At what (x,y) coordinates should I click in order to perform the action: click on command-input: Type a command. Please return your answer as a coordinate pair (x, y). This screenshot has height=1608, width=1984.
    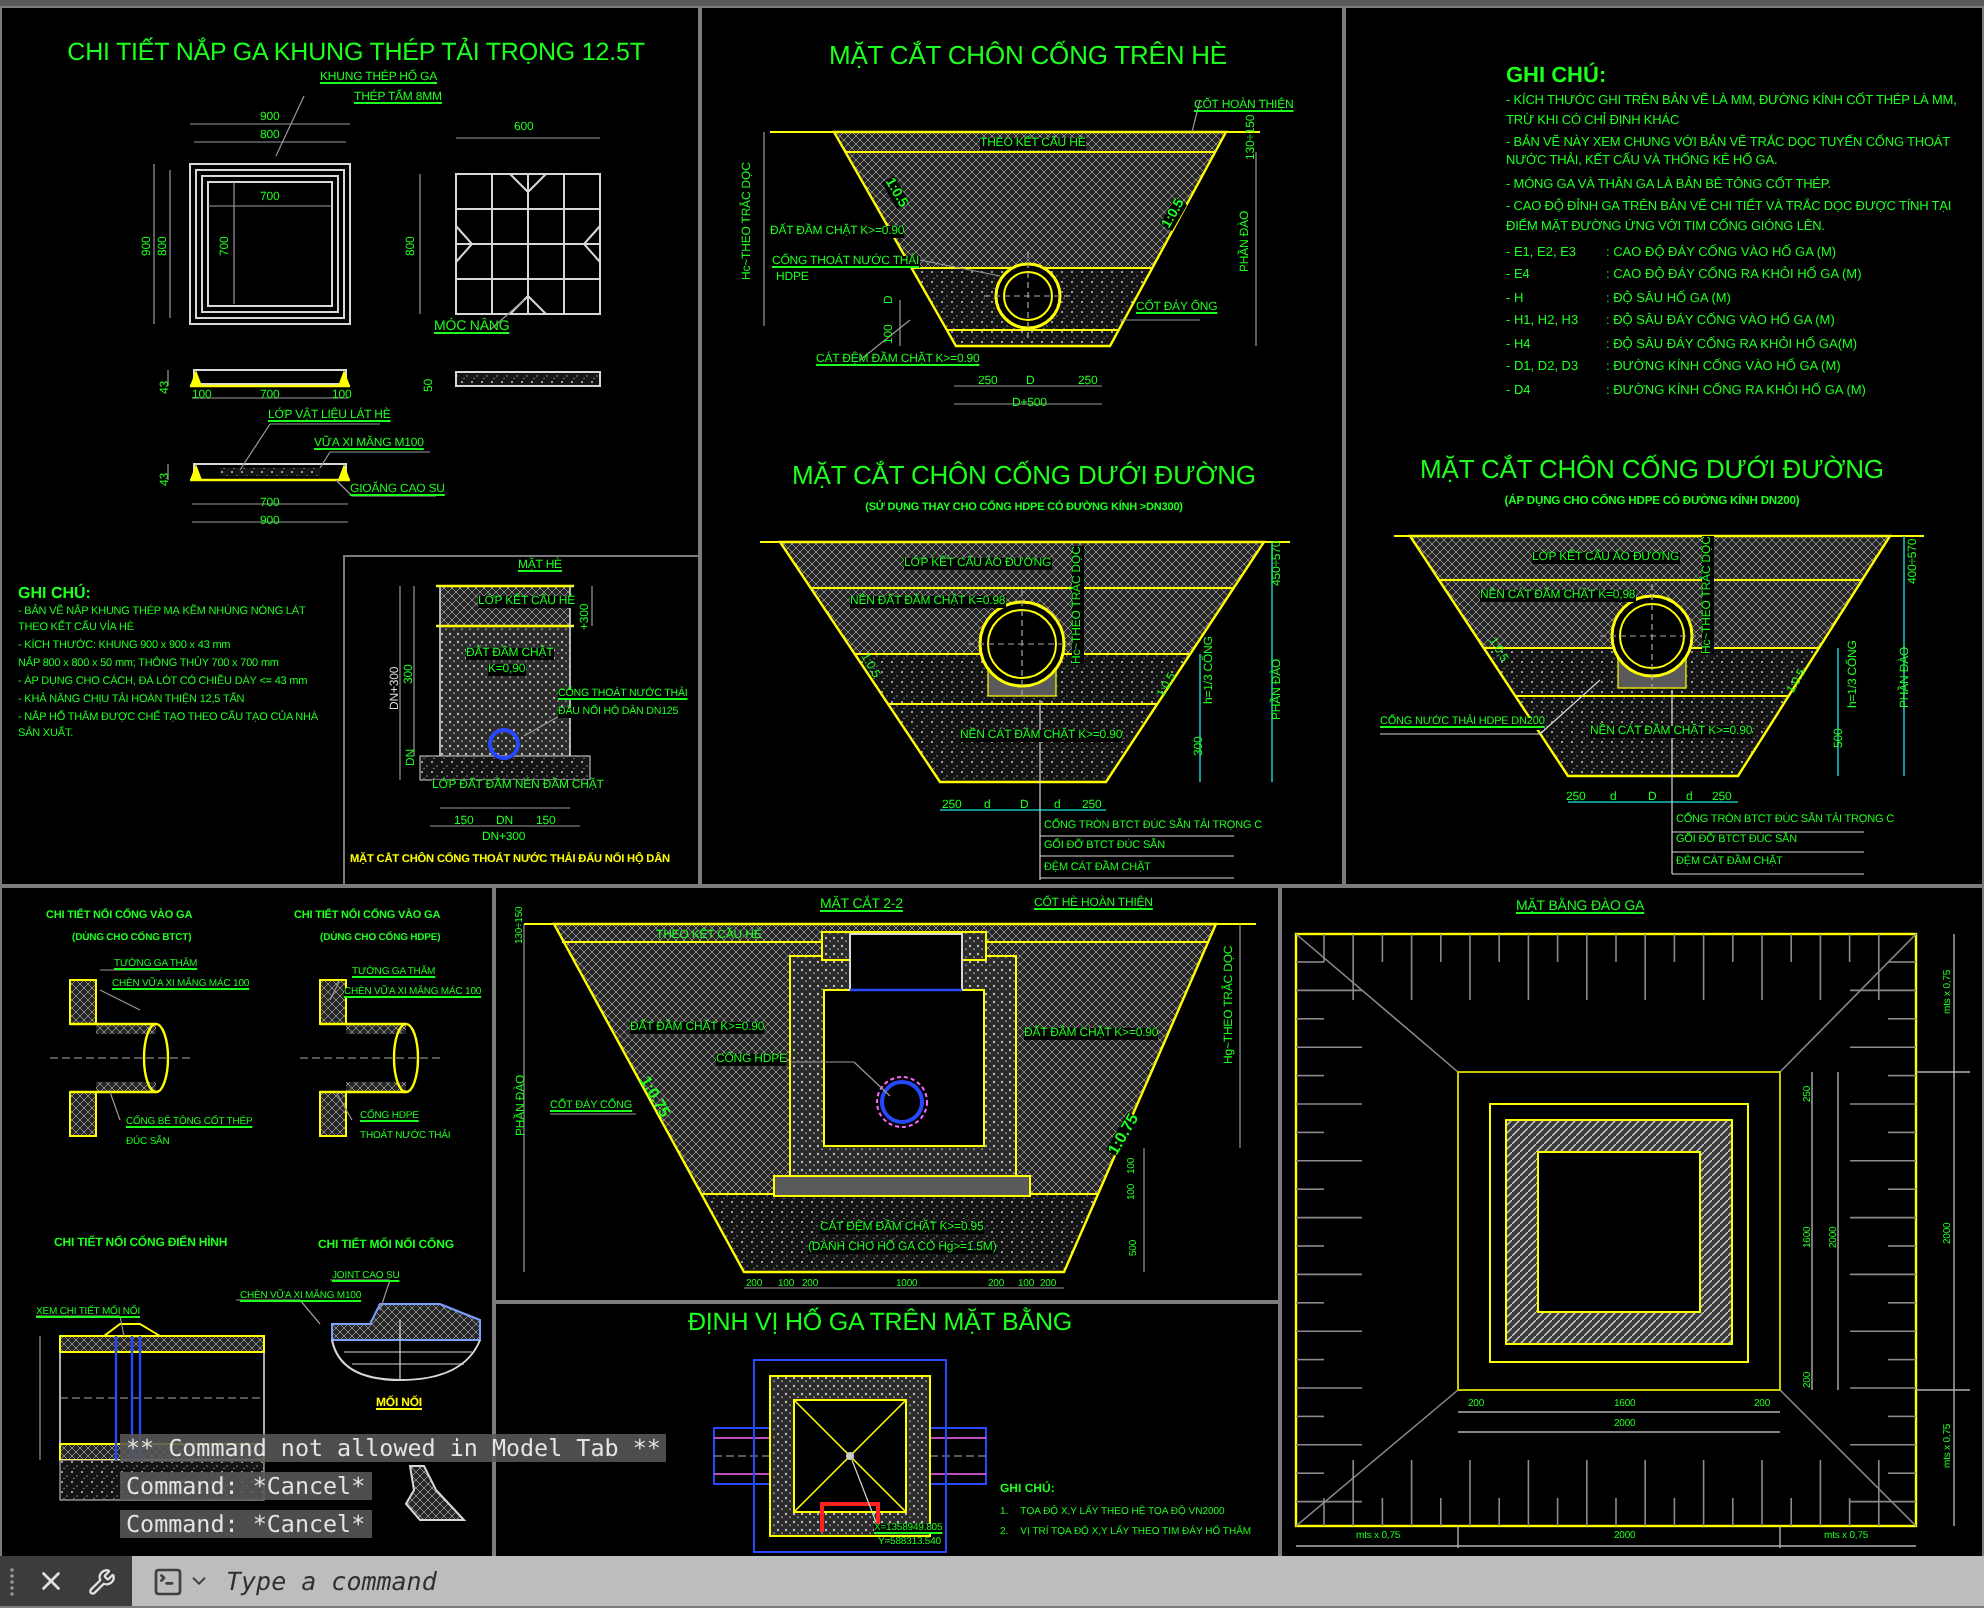
    Looking at the image, I should click on (1103, 1581).